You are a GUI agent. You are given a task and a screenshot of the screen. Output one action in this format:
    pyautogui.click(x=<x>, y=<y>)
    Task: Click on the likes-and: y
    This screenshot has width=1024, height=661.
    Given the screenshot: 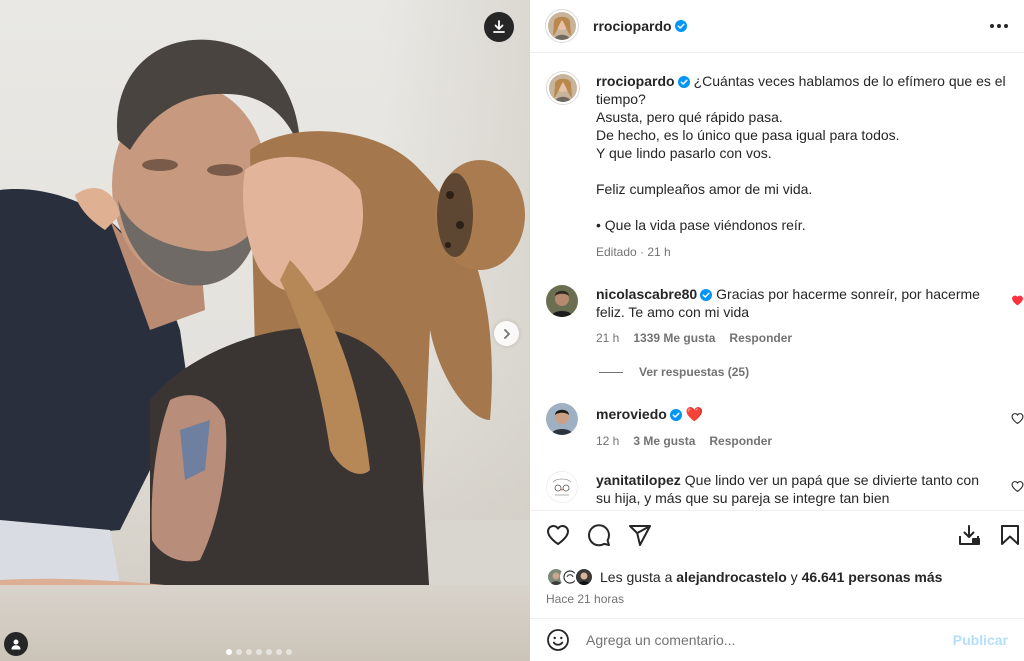 What is the action you would take?
    pyautogui.click(x=794, y=577)
    